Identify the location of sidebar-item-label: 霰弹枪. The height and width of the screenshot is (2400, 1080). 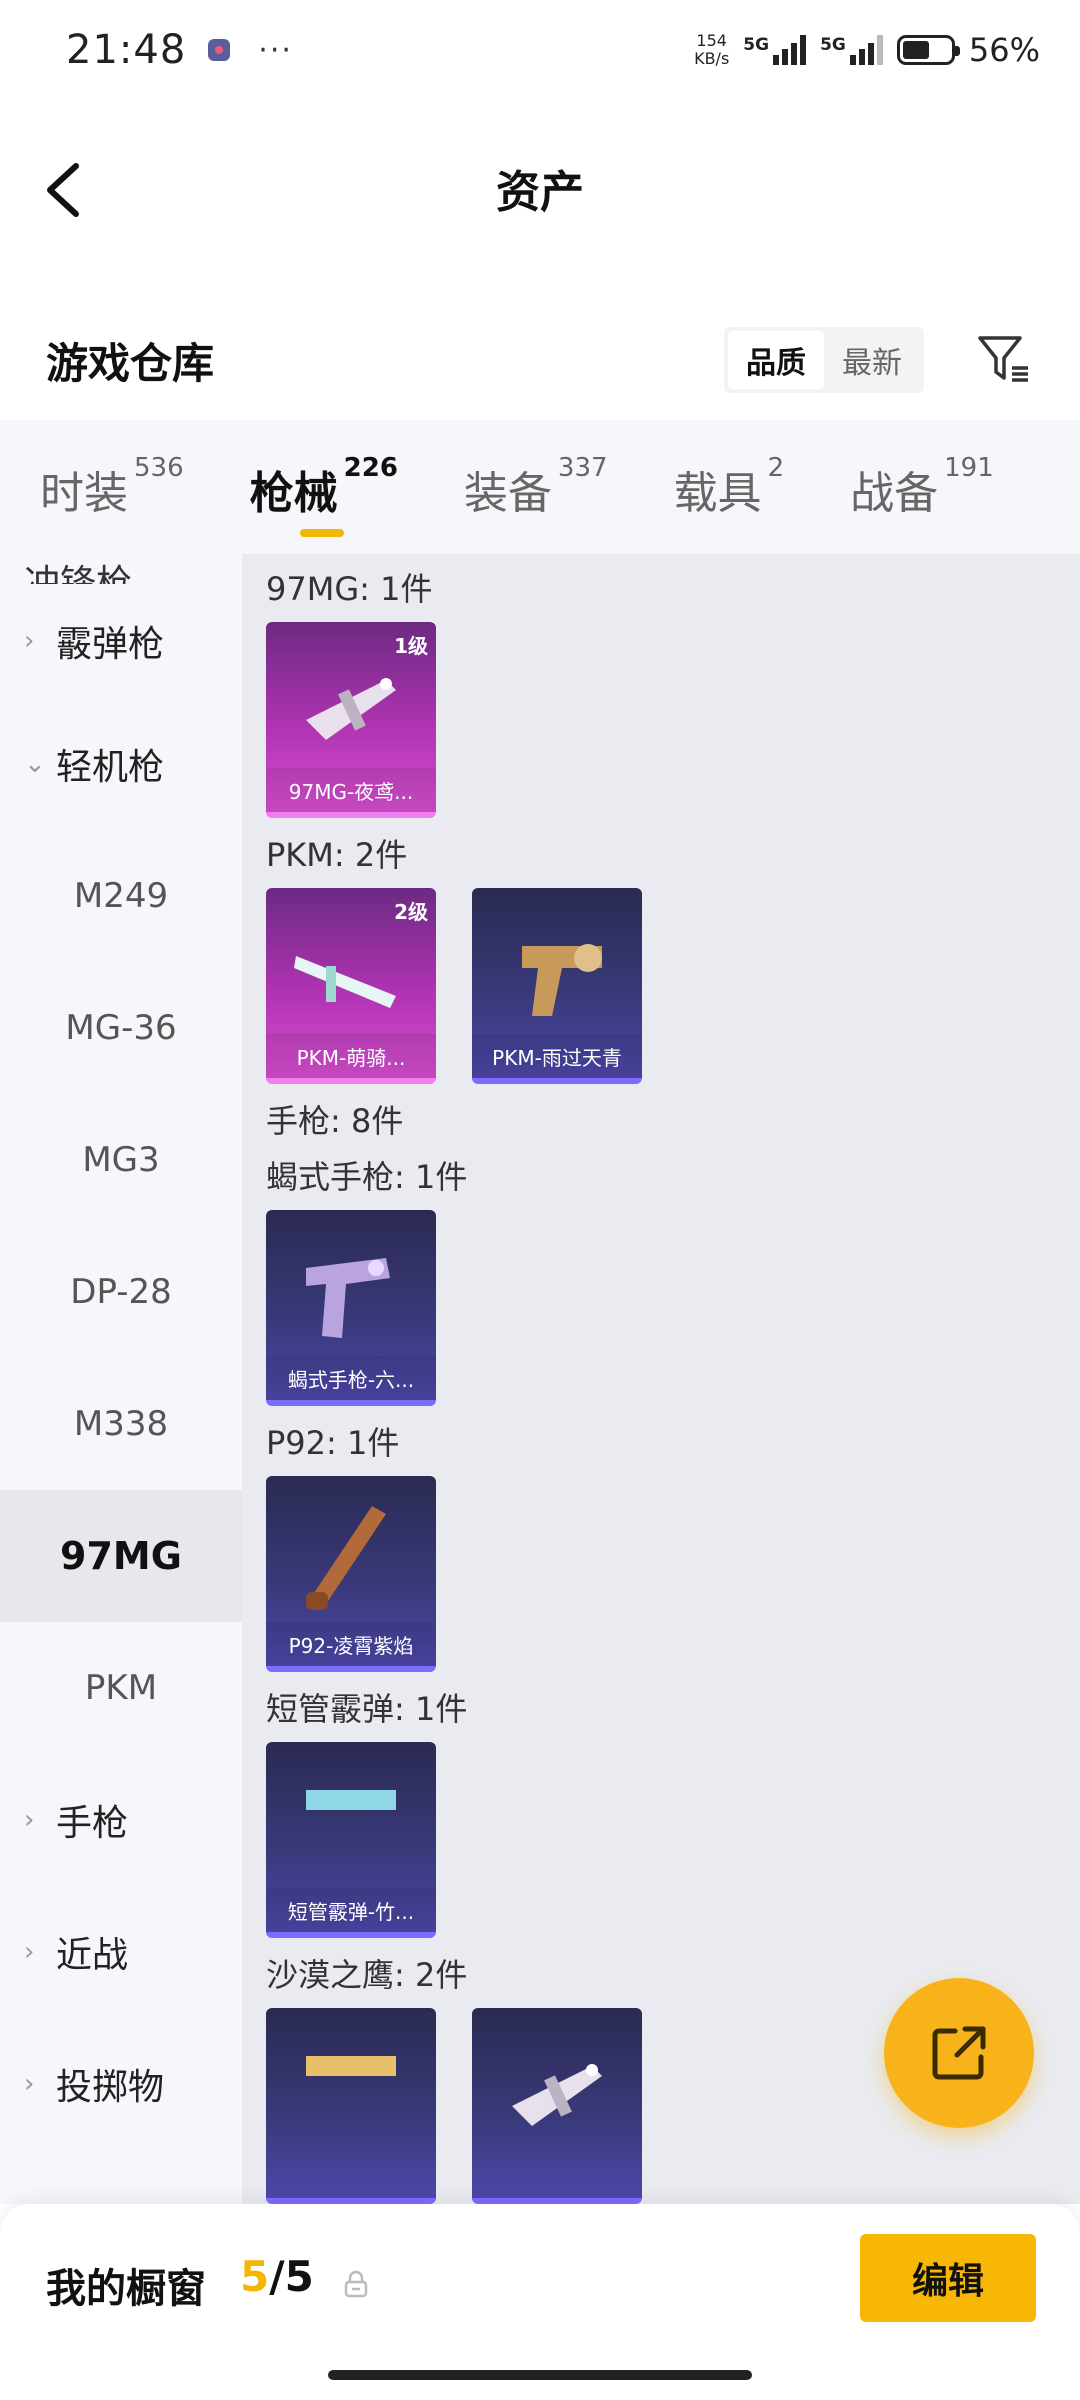
(110, 644).